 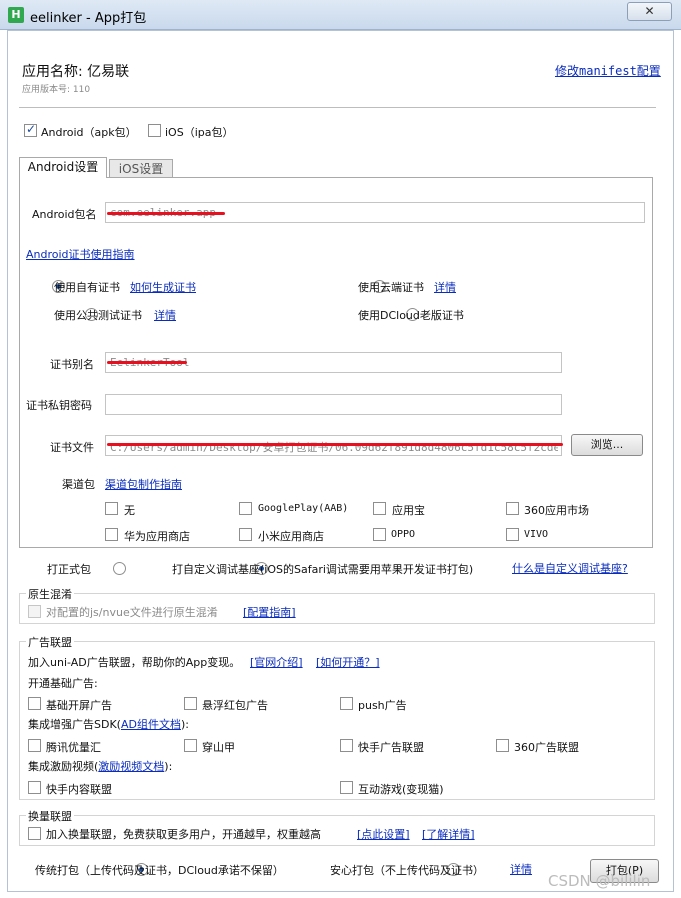 What do you see at coordinates (78, 484) in the screenshot?
I see `channel-label: 渠道包` at bounding box center [78, 484].